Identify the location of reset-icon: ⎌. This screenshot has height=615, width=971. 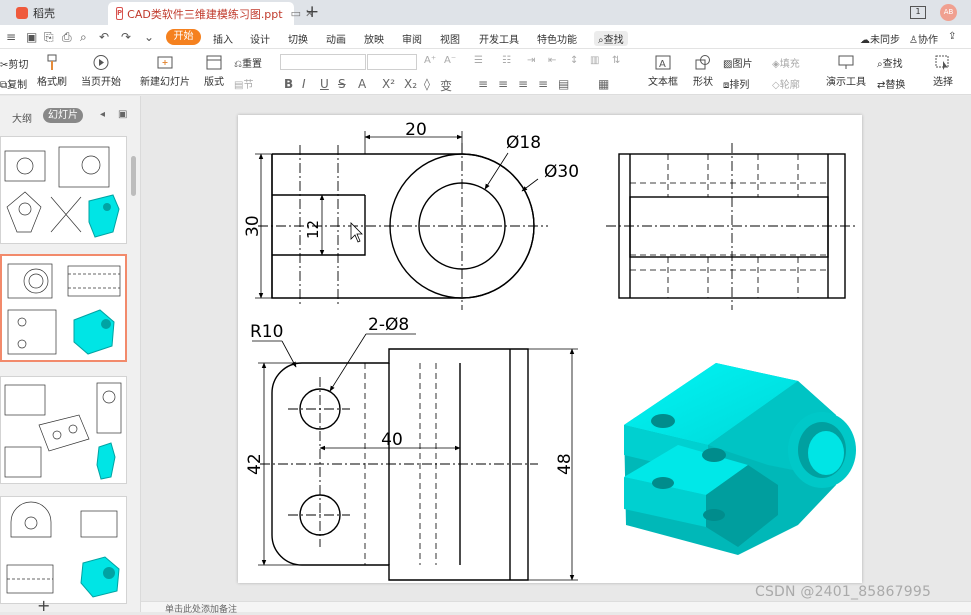
(238, 64).